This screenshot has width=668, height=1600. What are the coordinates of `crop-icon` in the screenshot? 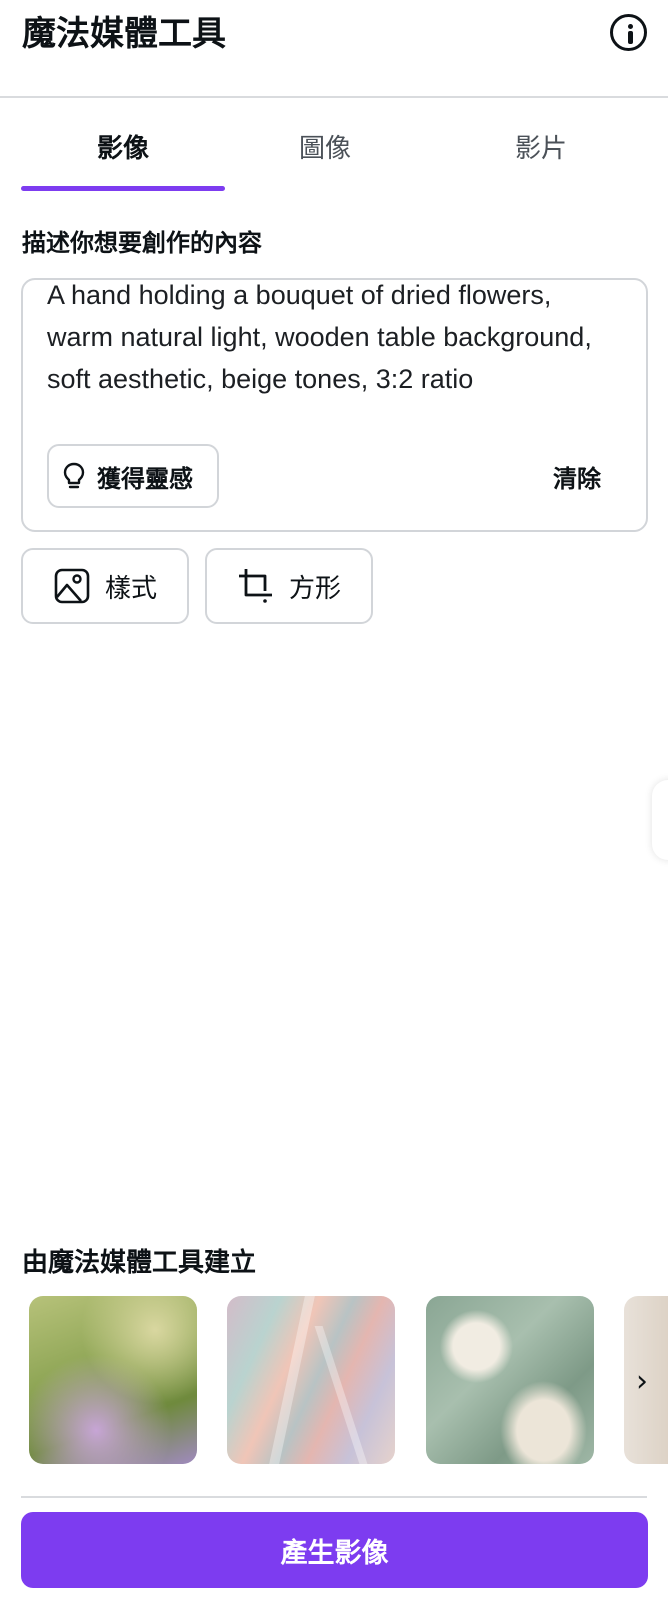 It's located at (255, 586).